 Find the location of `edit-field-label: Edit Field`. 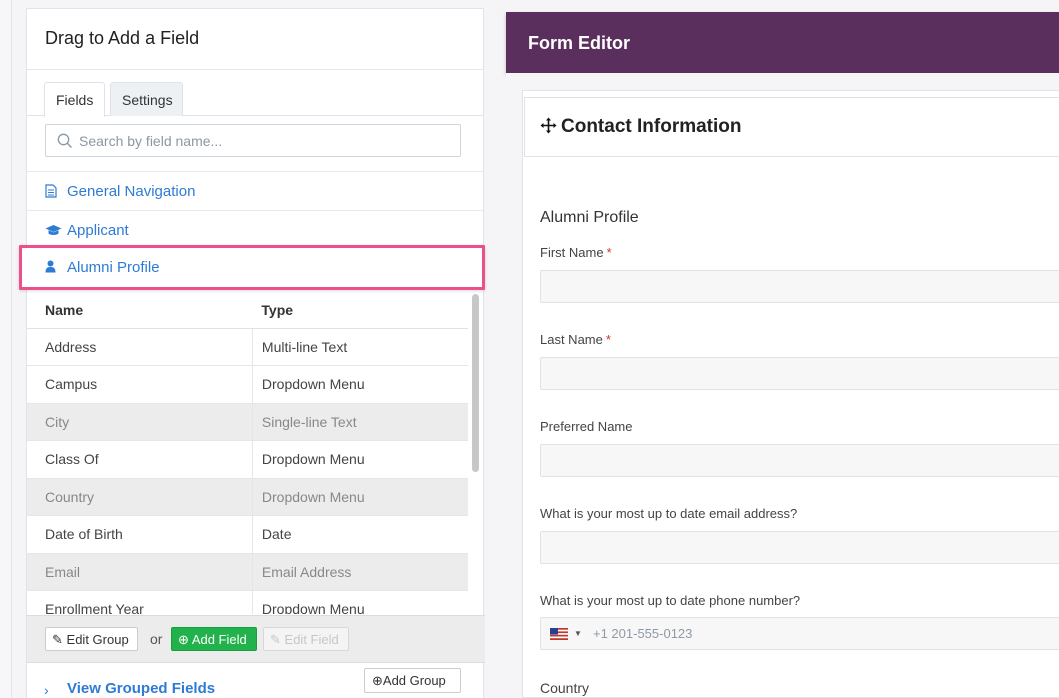

edit-field-label: Edit Field is located at coordinates (311, 639).